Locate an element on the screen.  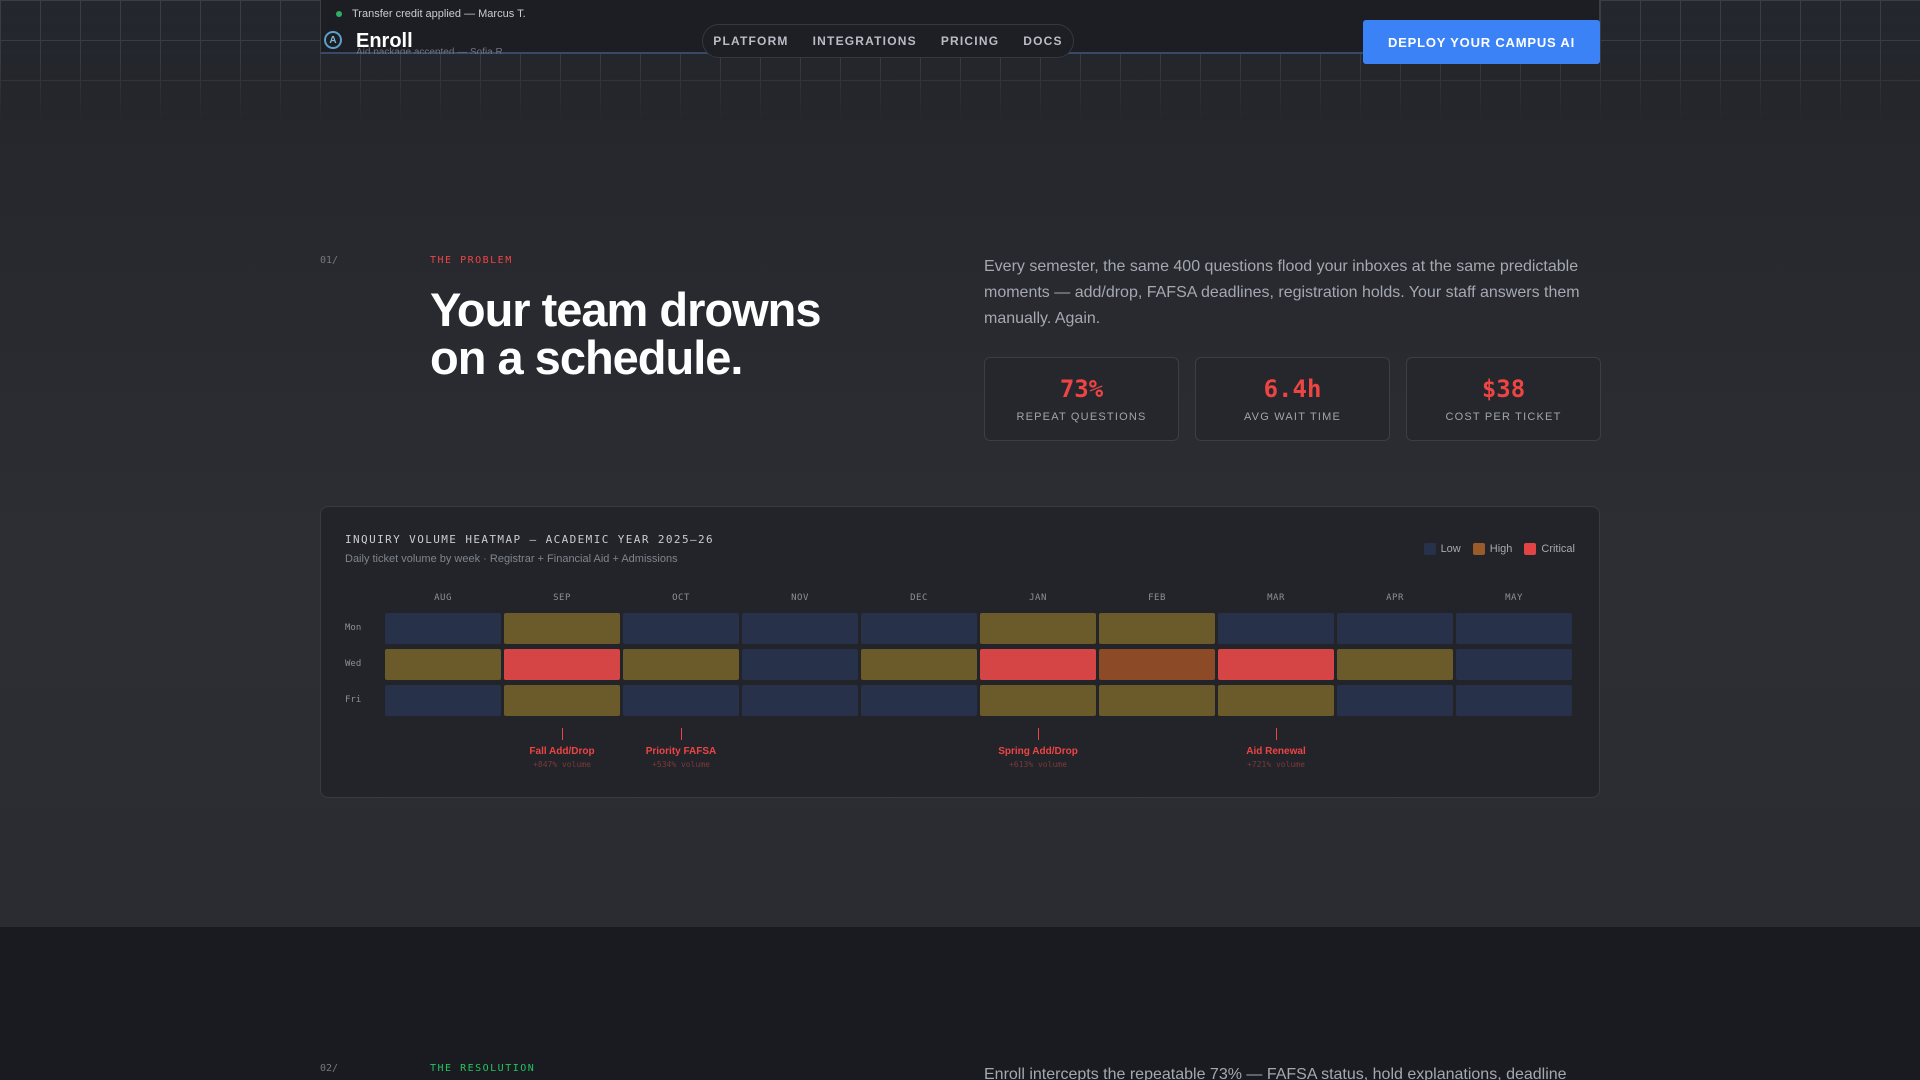
stat-label: REPEAT QUESTIONS is located at coordinates (1081, 417).